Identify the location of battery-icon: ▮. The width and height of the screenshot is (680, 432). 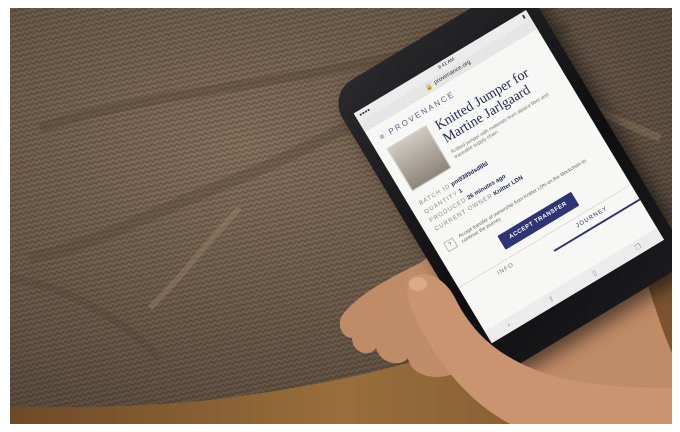
(524, 17).